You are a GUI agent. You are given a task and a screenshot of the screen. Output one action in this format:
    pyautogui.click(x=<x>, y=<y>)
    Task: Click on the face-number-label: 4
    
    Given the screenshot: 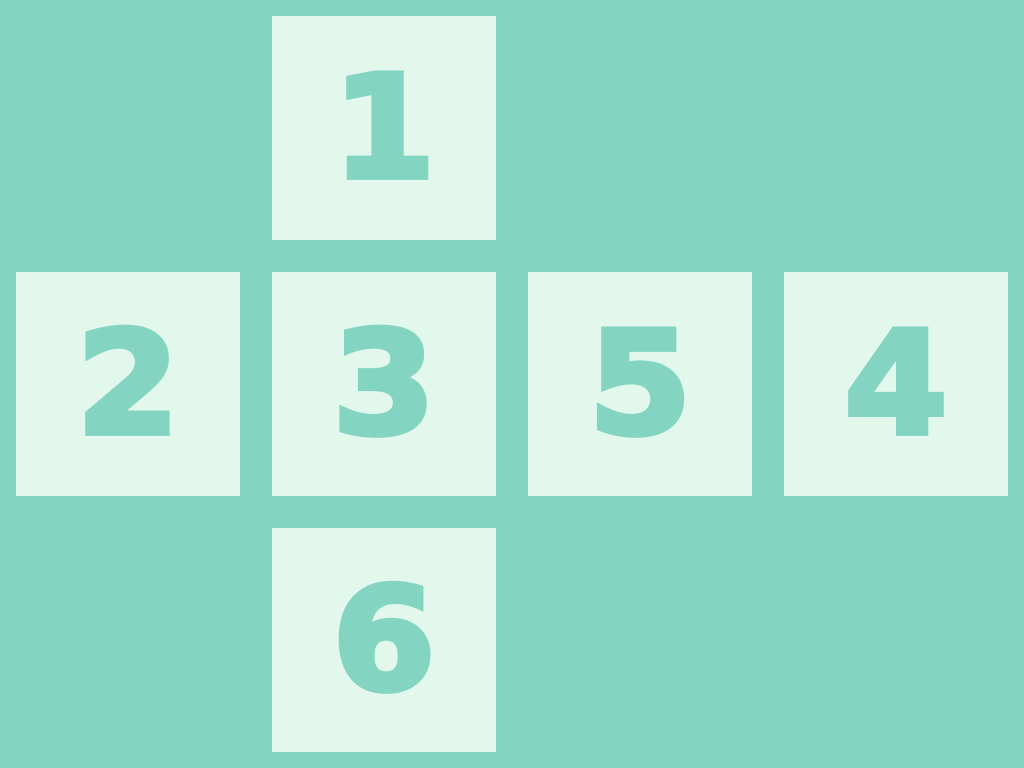 What is the action you would take?
    pyautogui.click(x=896, y=384)
    